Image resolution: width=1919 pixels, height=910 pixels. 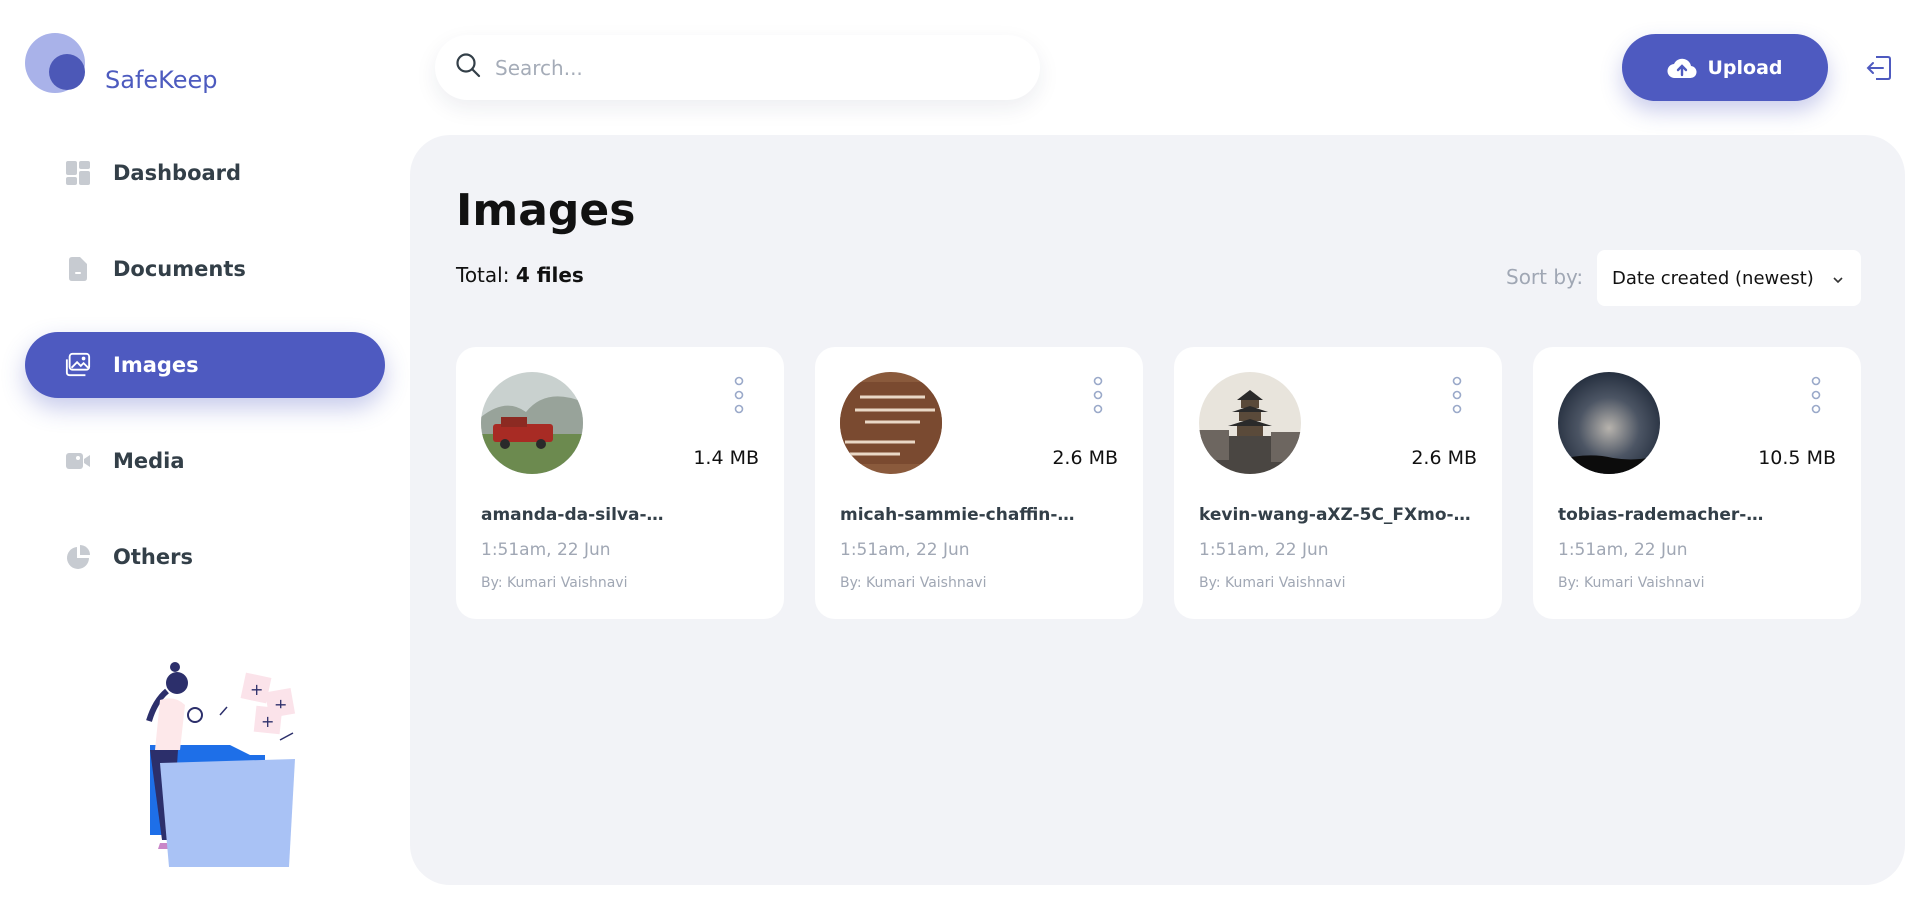 I want to click on file-size: 1.4 MB, so click(x=726, y=458).